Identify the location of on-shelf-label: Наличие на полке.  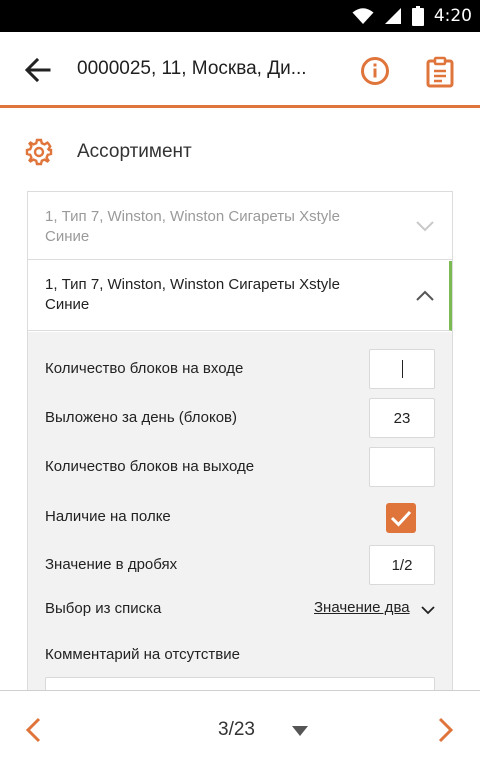
(108, 516).